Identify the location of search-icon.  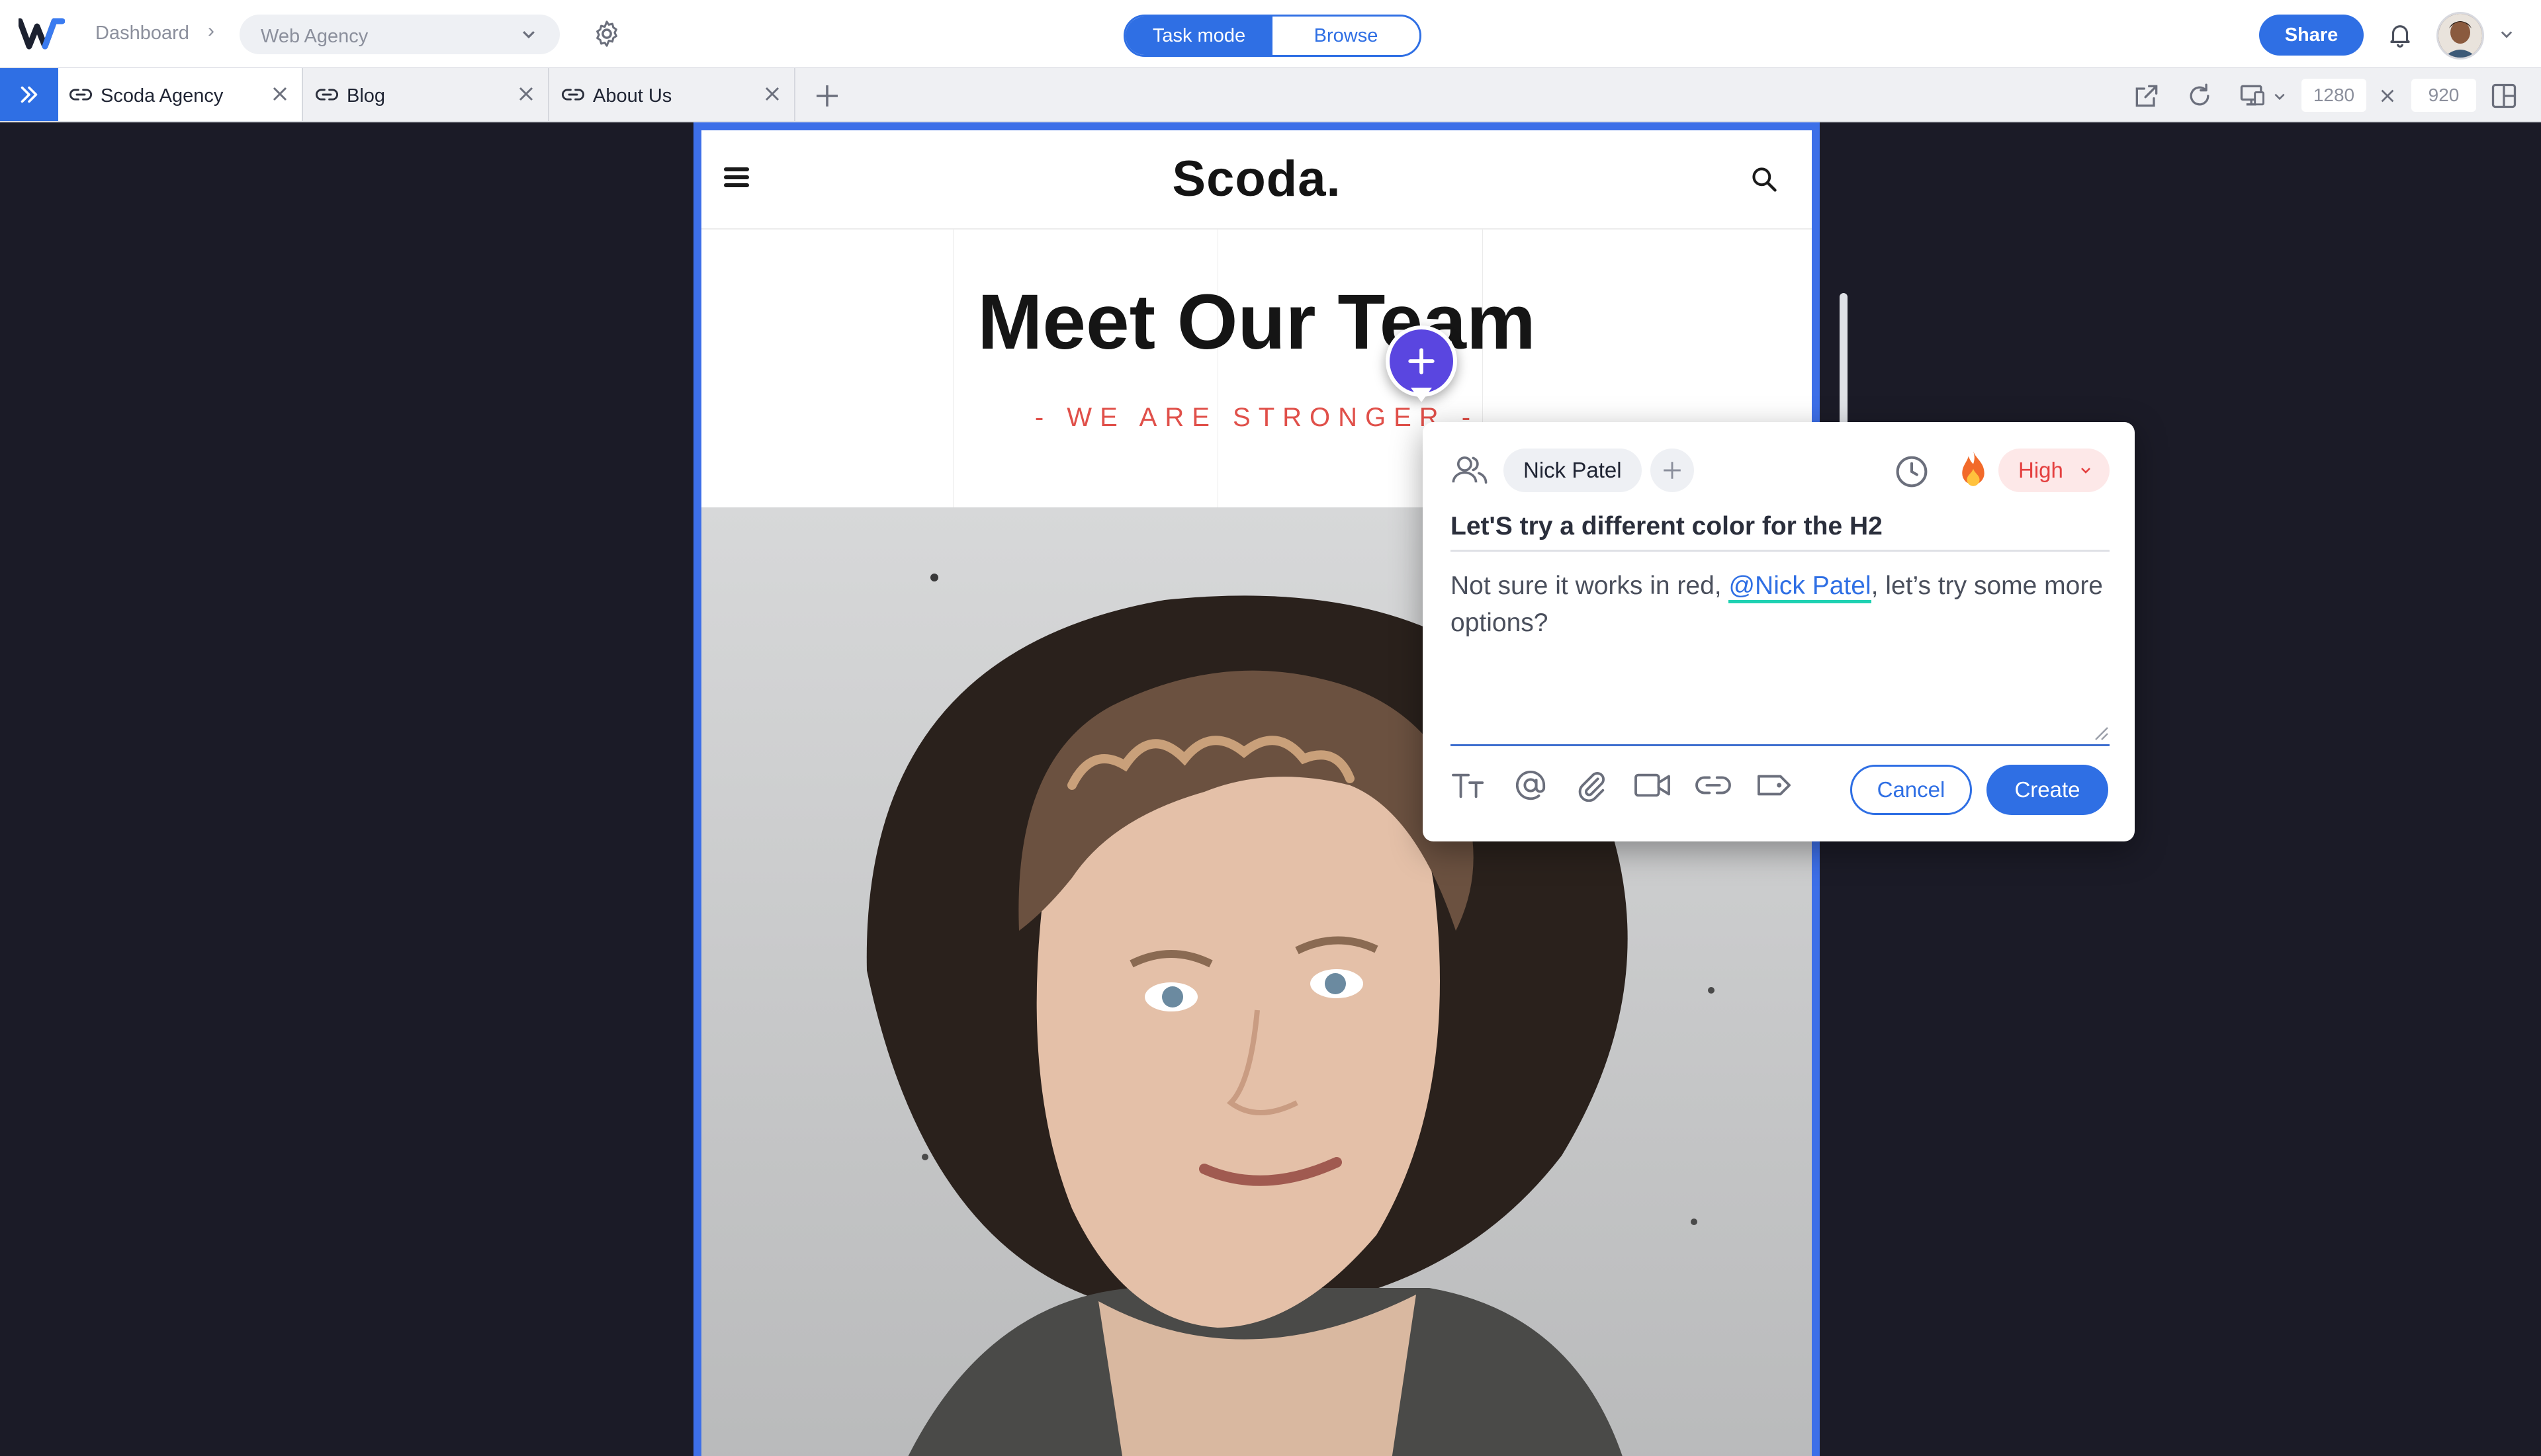
(1764, 179).